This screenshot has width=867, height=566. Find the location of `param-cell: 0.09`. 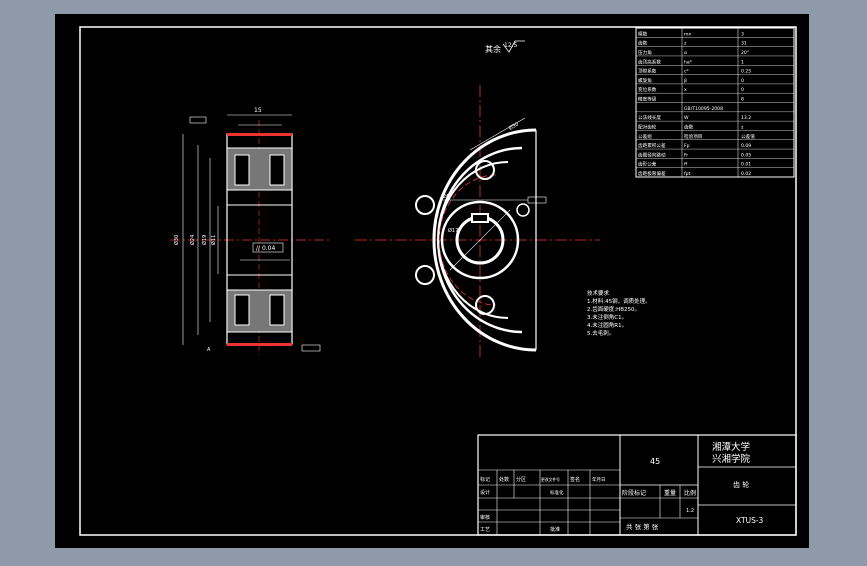

param-cell: 0.09 is located at coordinates (746, 146).